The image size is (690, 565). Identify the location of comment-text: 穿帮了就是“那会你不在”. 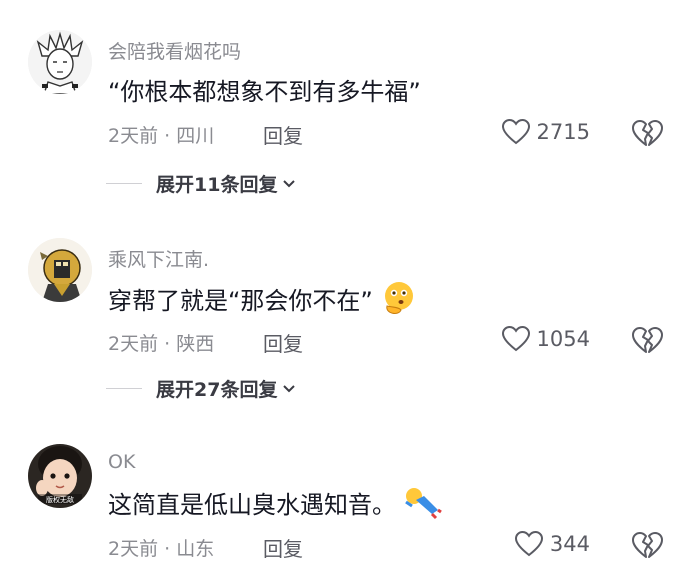
(263, 298).